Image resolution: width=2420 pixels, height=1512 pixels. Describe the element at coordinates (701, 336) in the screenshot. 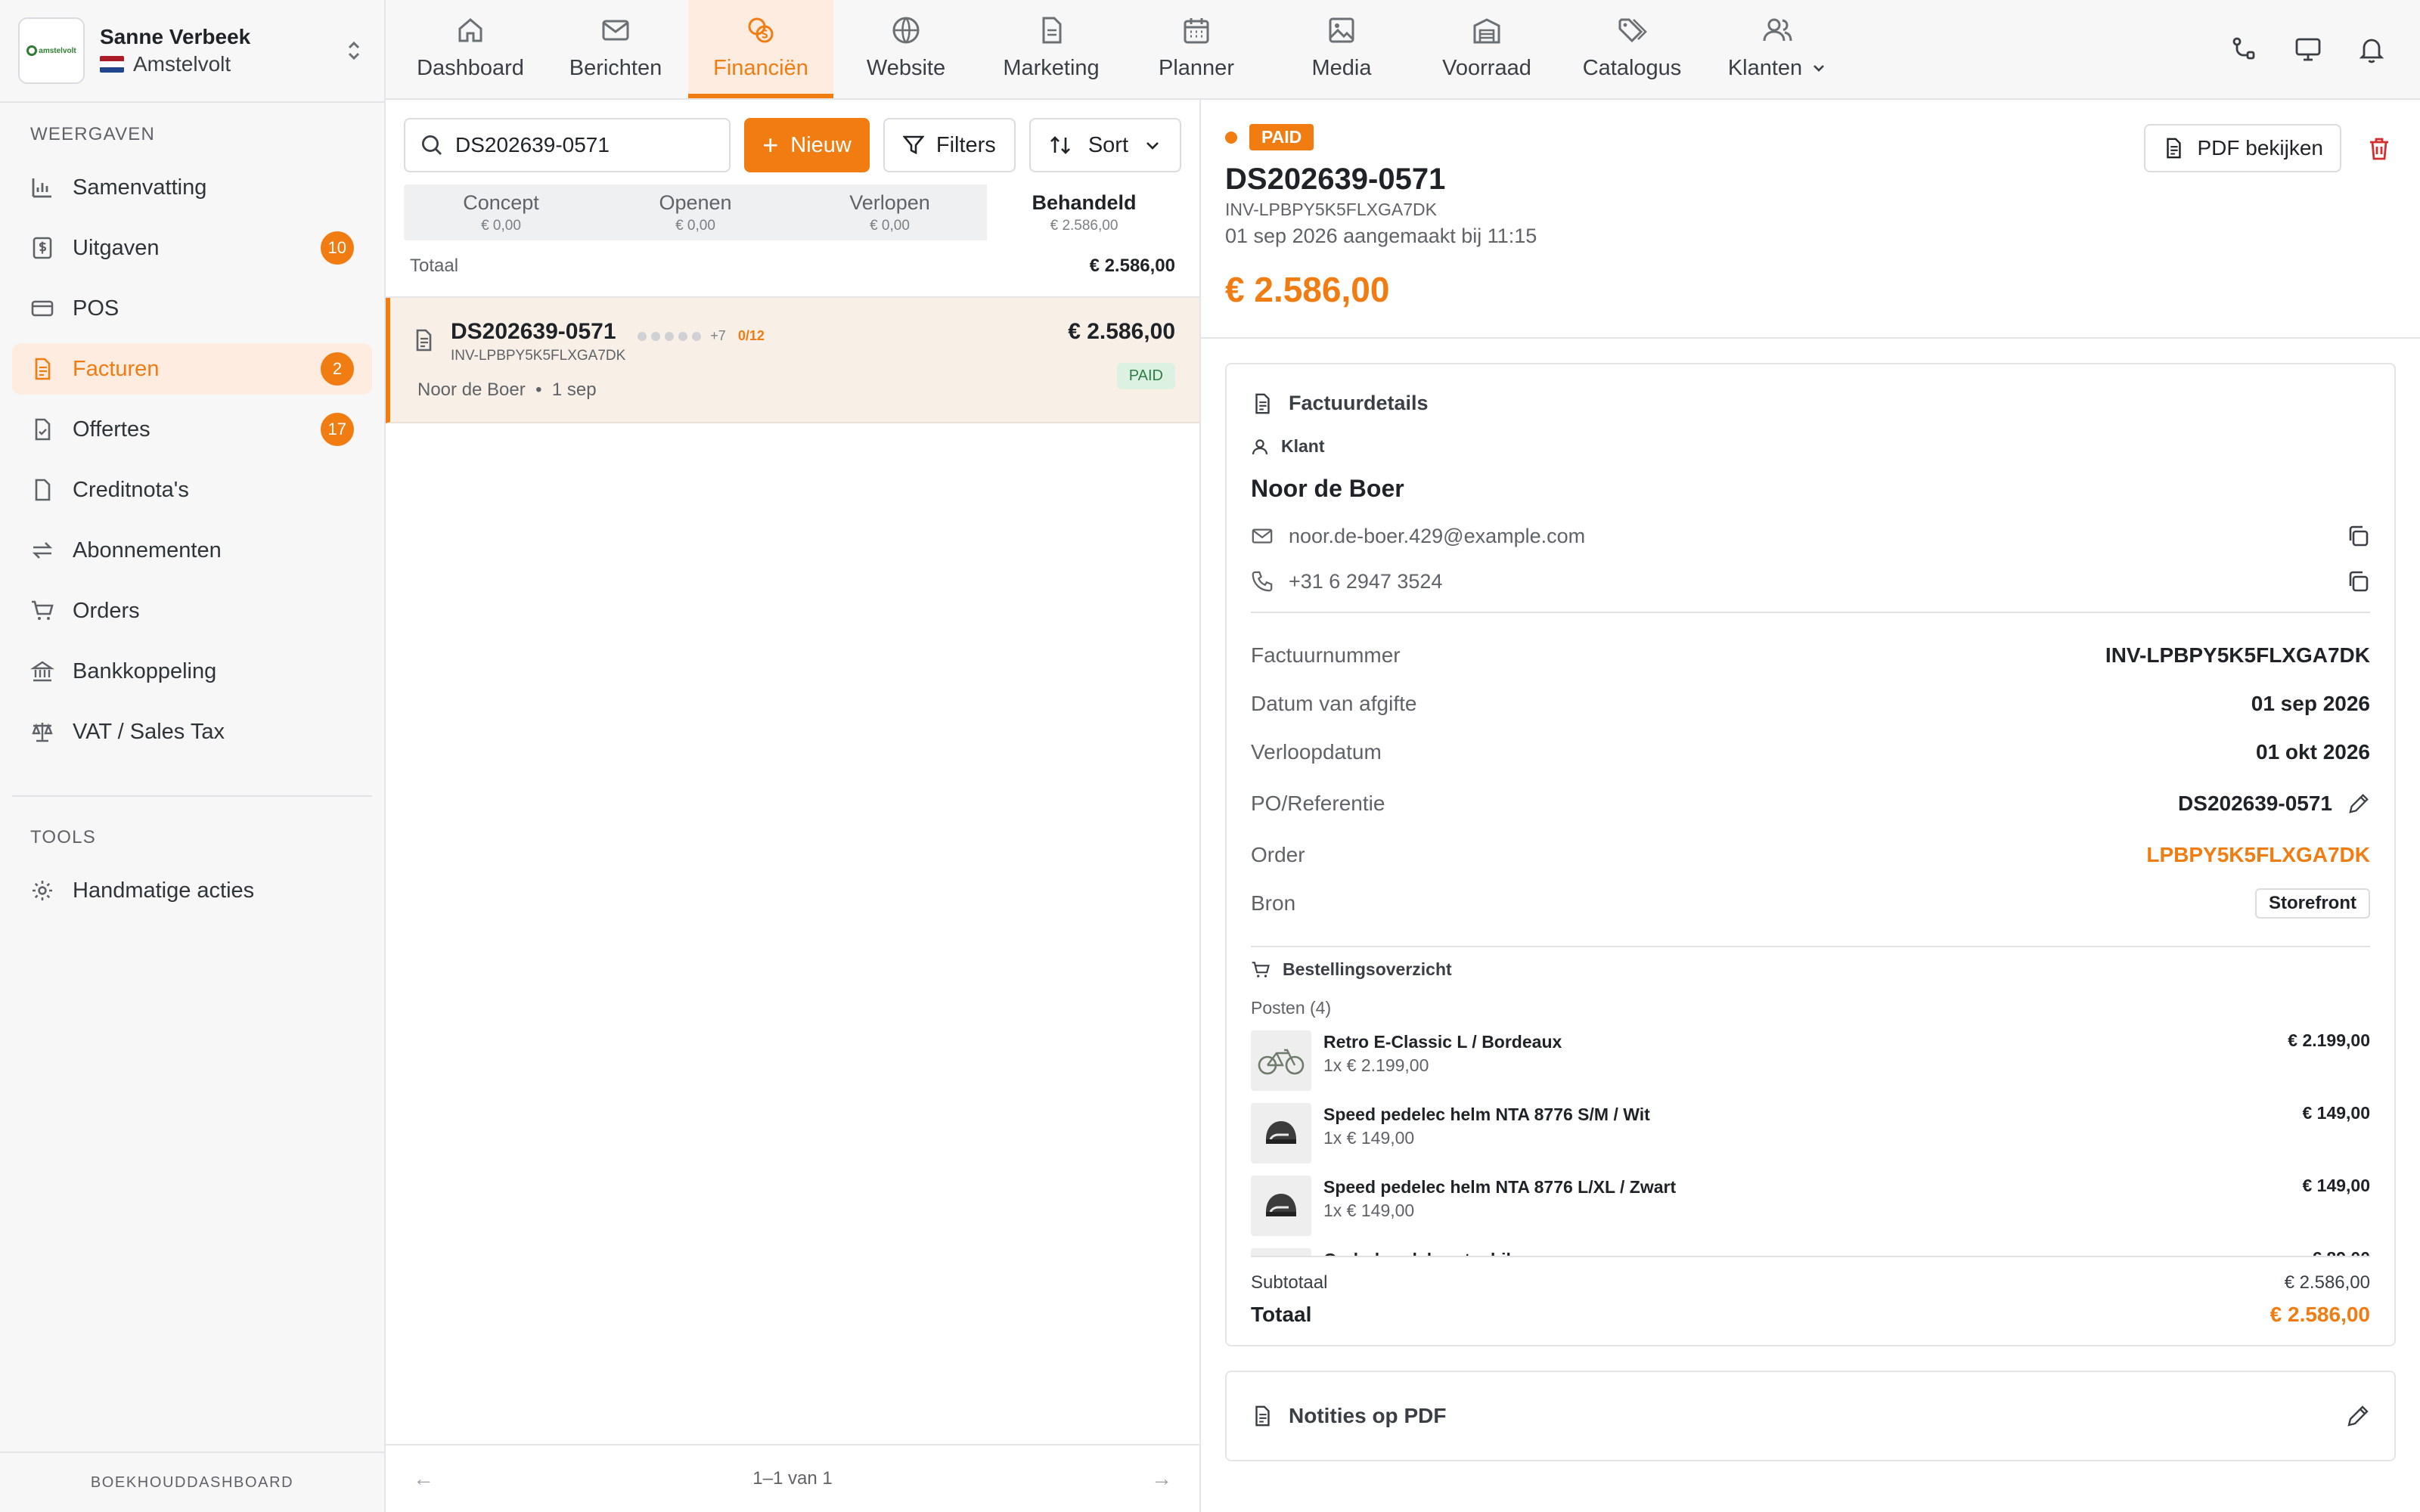

I see `payment-progress: +7 0/12` at that location.